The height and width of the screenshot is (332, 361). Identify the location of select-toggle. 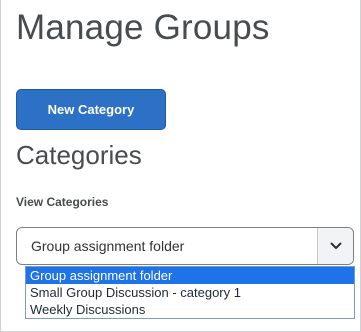
(335, 246).